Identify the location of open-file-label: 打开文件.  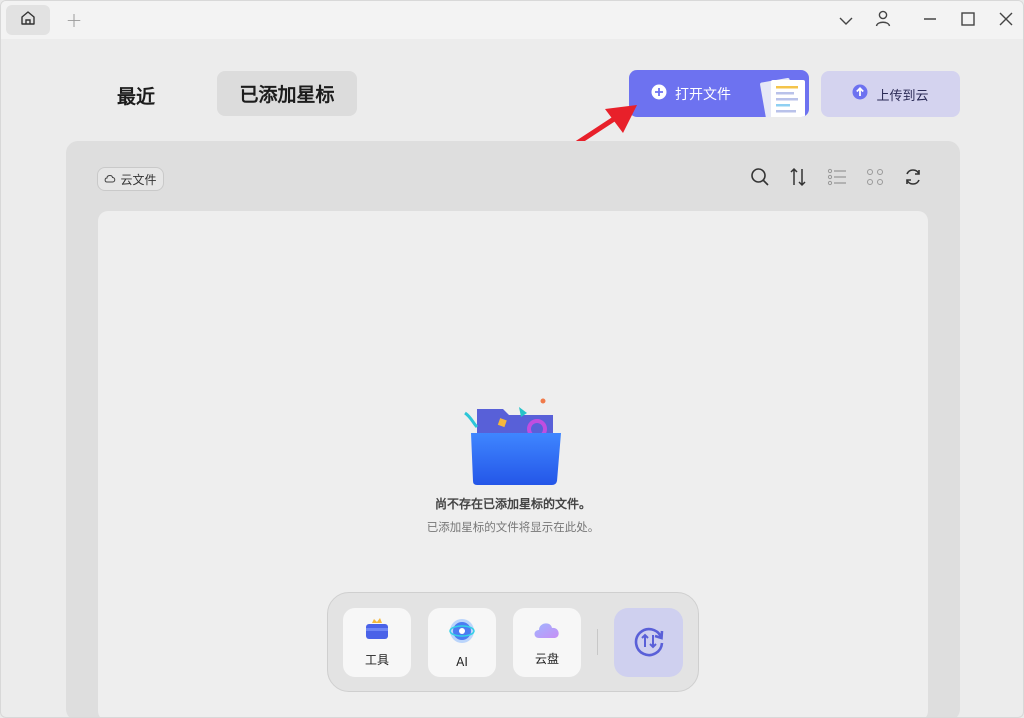
(703, 94).